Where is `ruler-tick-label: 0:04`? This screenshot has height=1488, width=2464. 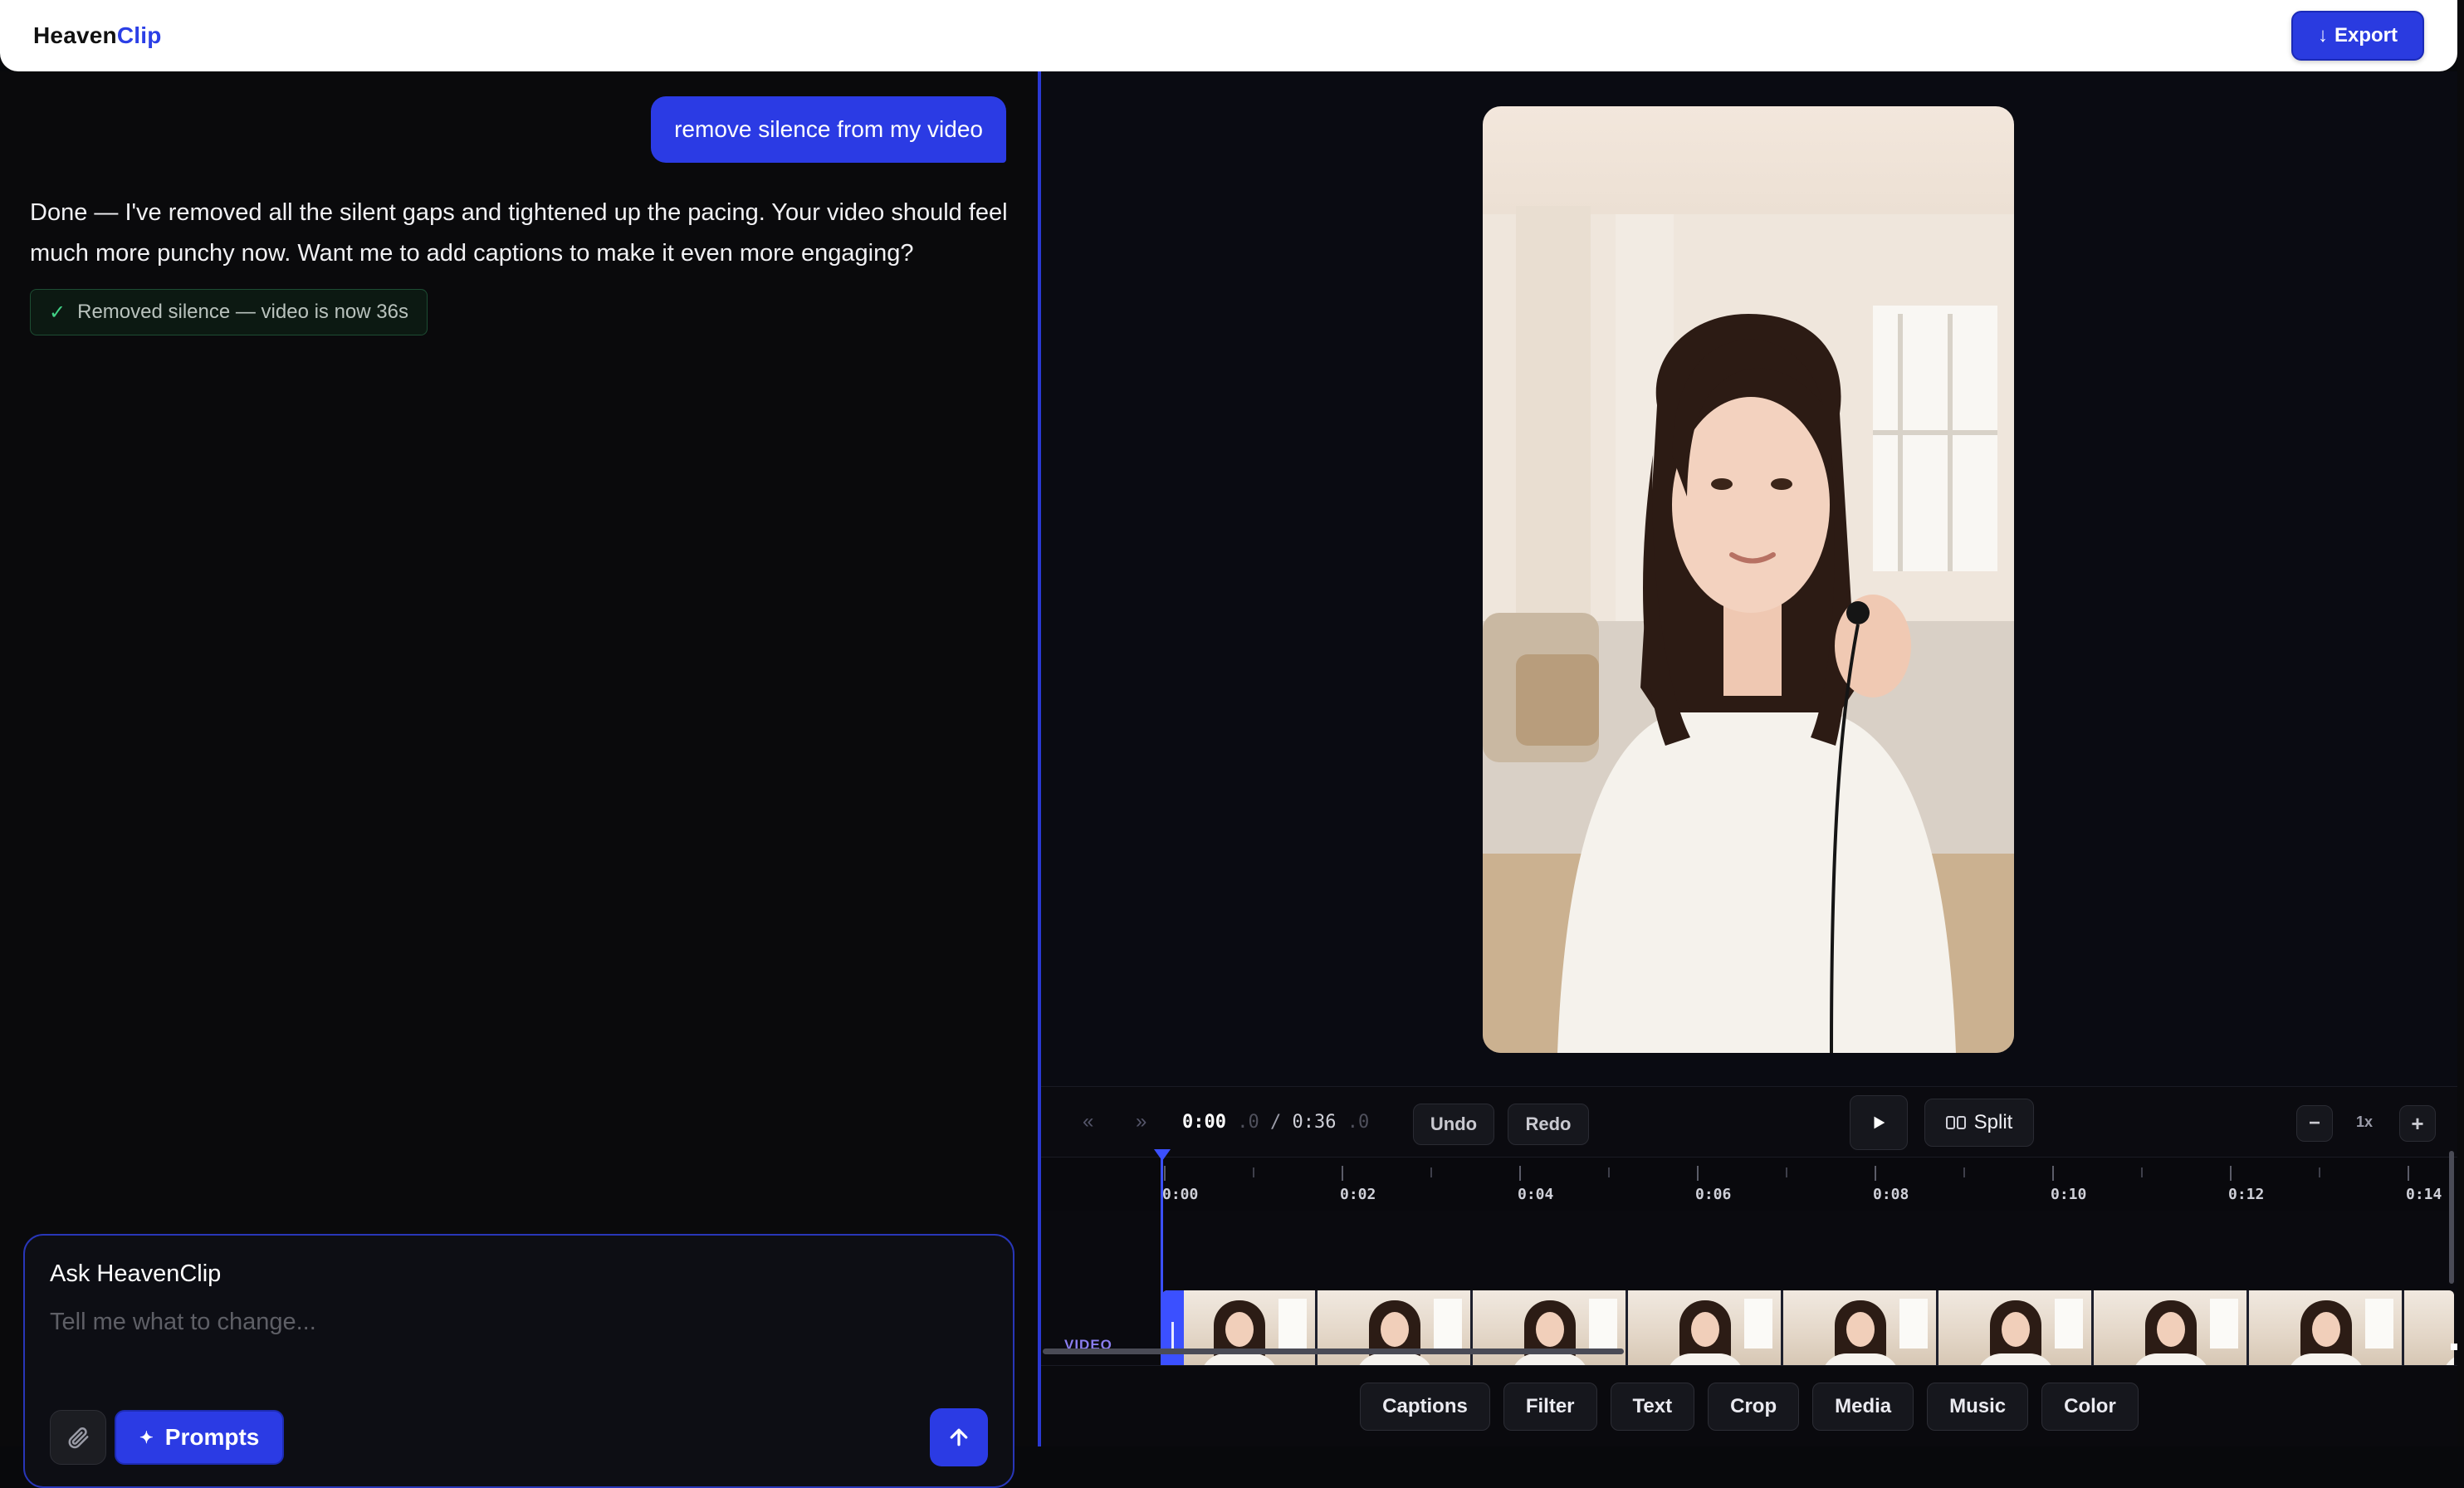 ruler-tick-label: 0:04 is located at coordinates (1536, 1194).